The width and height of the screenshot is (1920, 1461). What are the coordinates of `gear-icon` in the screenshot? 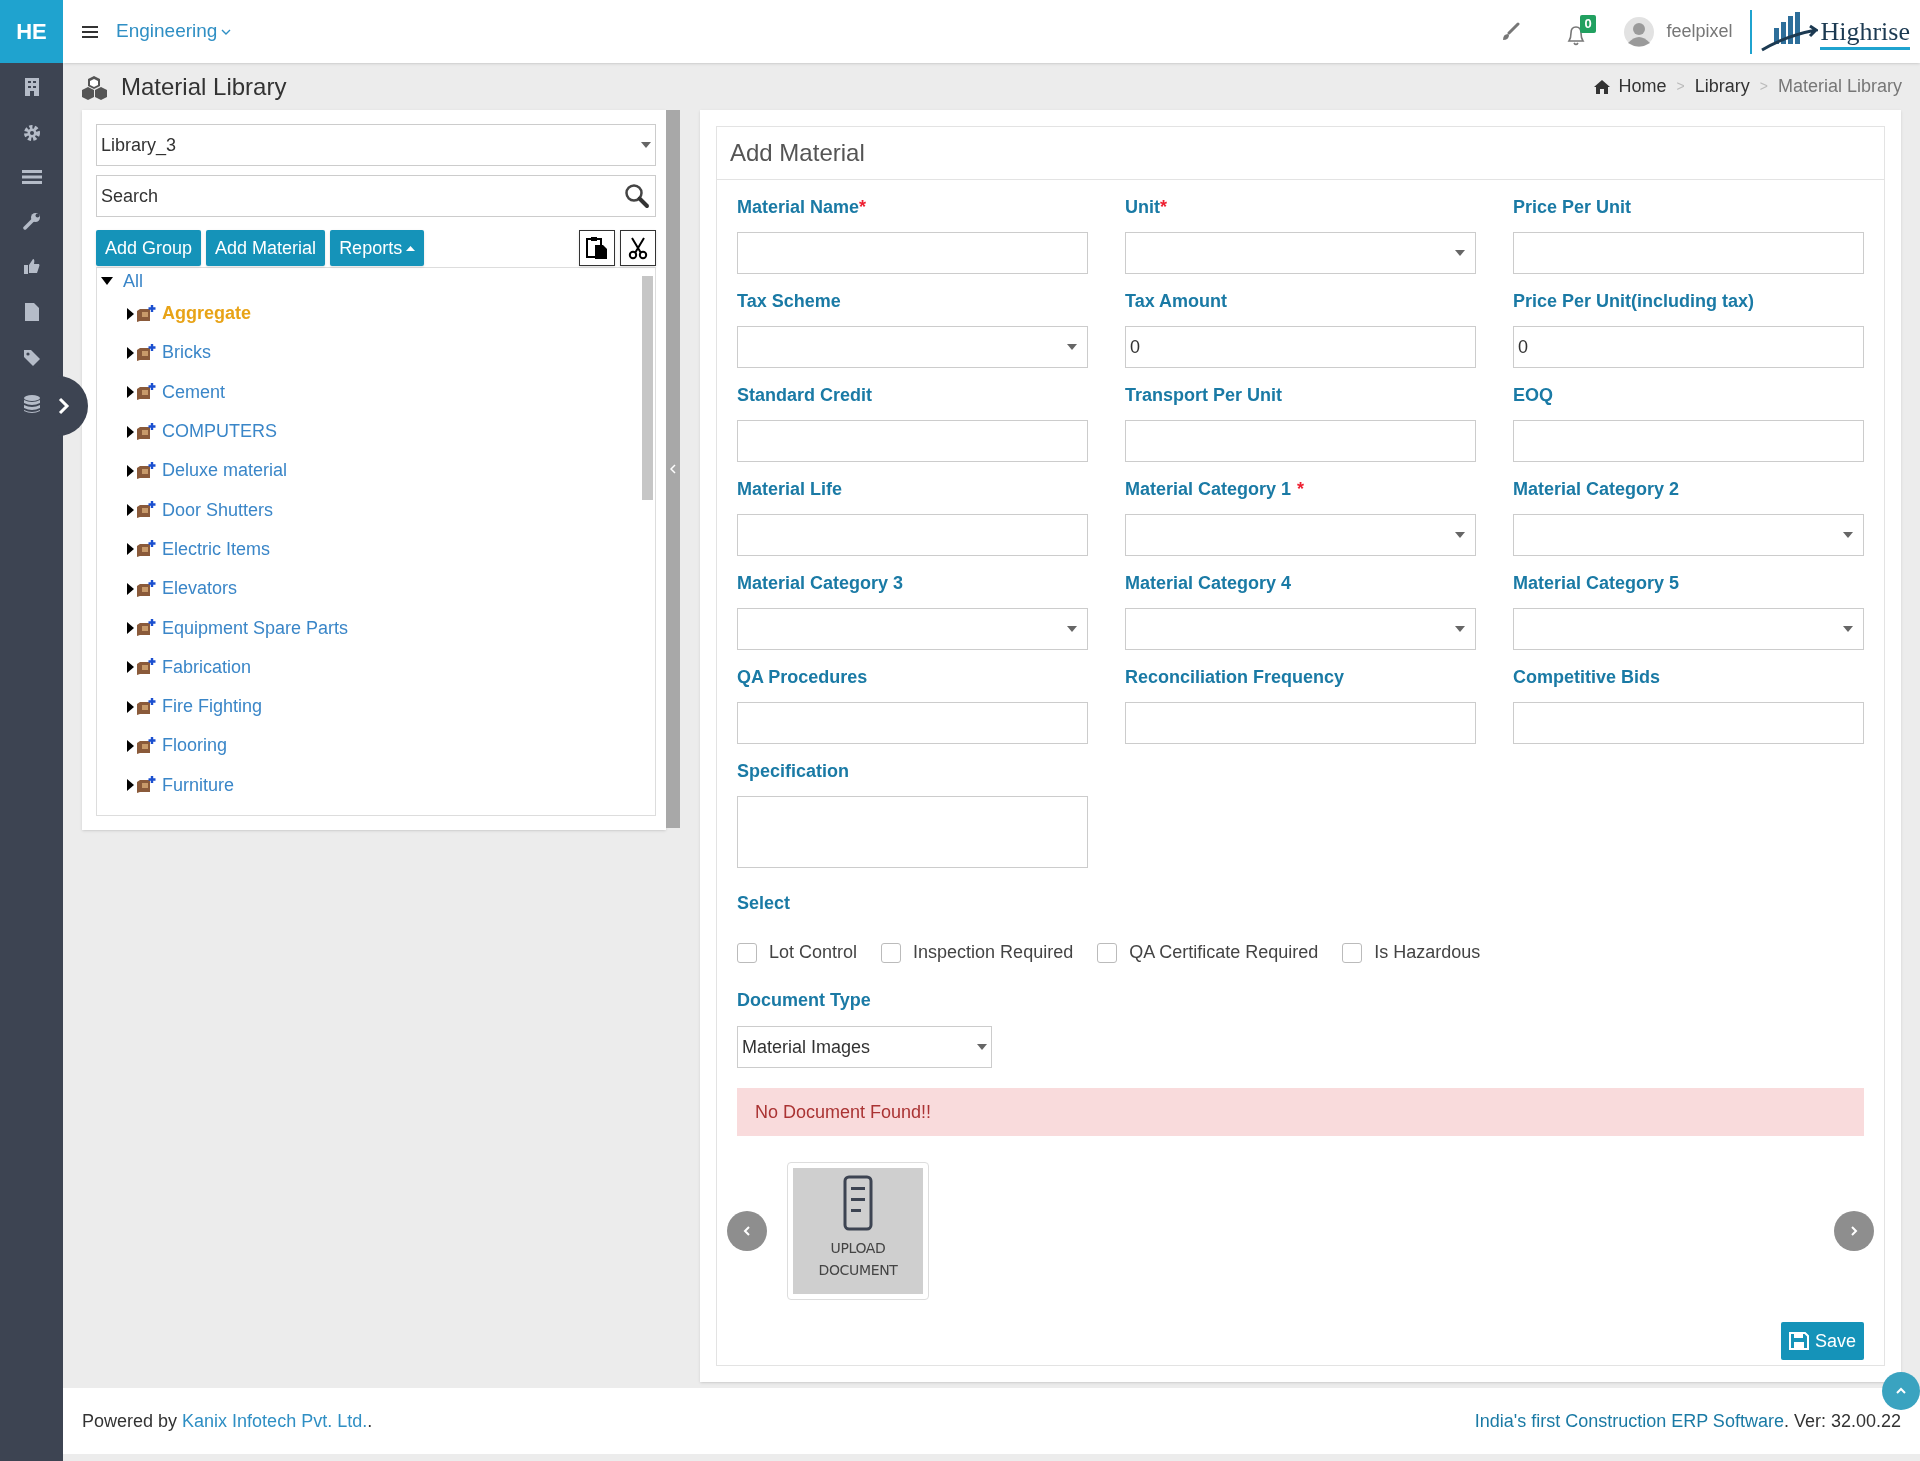 It's located at (31, 133).